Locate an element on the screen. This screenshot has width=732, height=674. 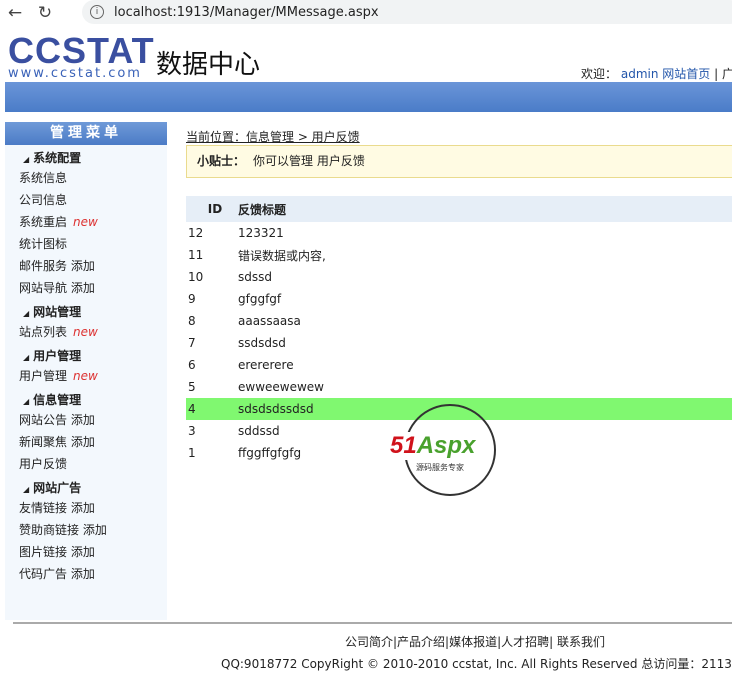
home-link: 网站首页 is located at coordinates (686, 74).